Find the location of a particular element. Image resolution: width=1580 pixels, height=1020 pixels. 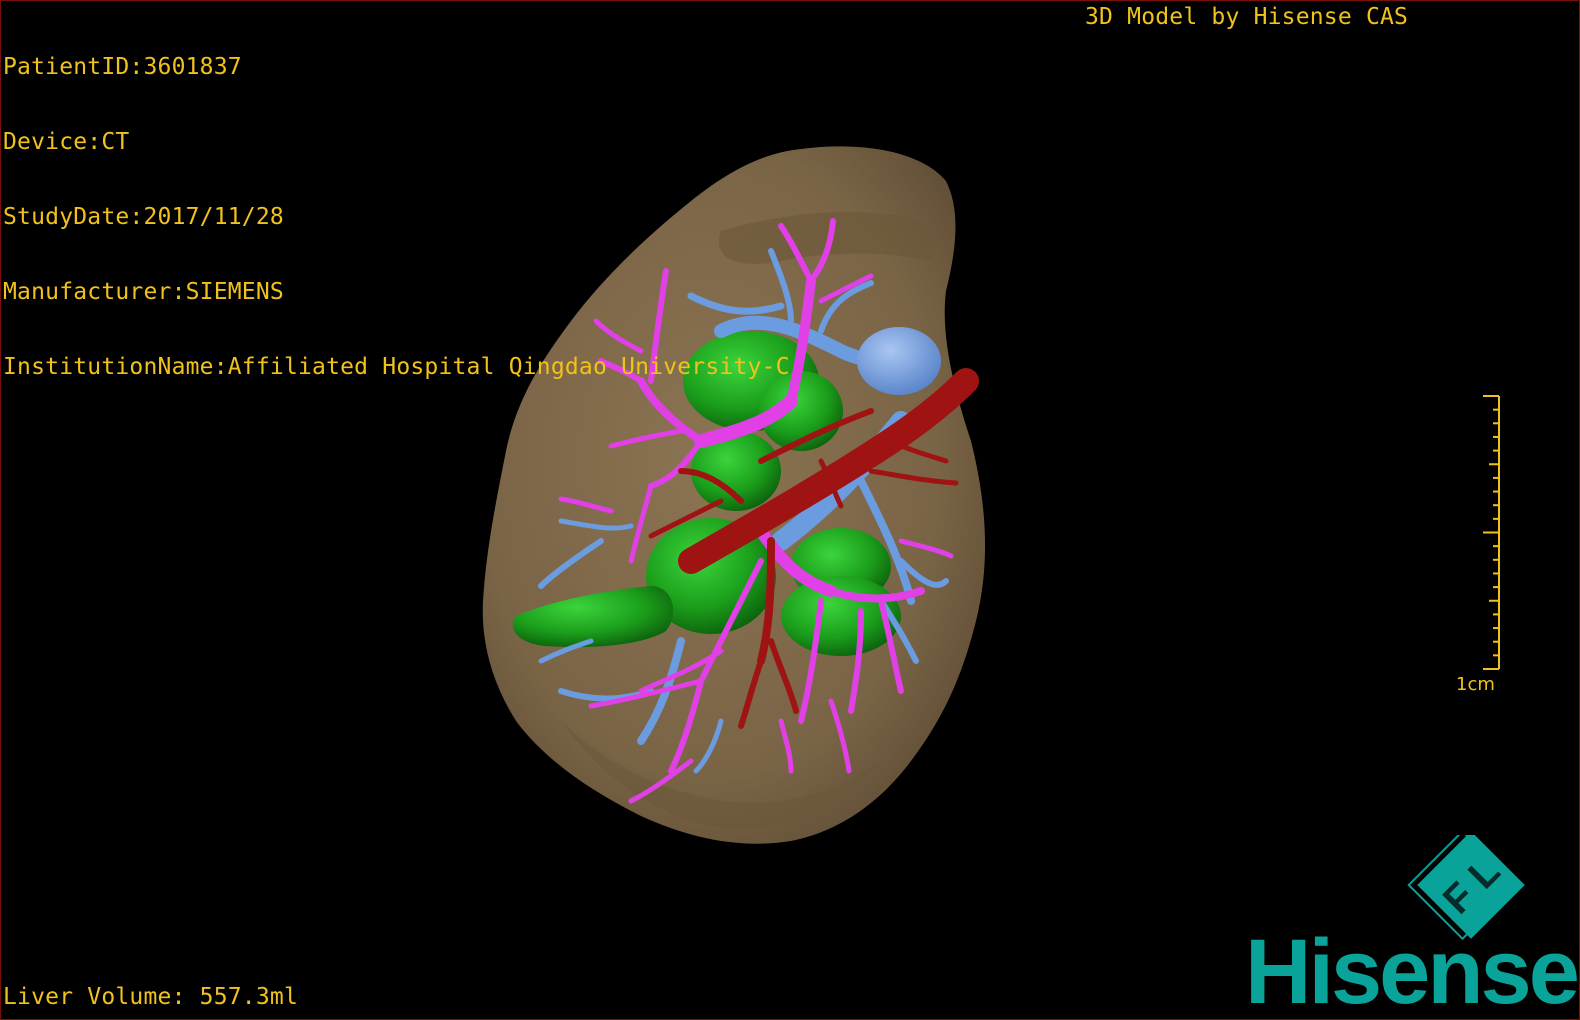

liver-volume: Liver Volume: 557.3ml is located at coordinates (150, 997).